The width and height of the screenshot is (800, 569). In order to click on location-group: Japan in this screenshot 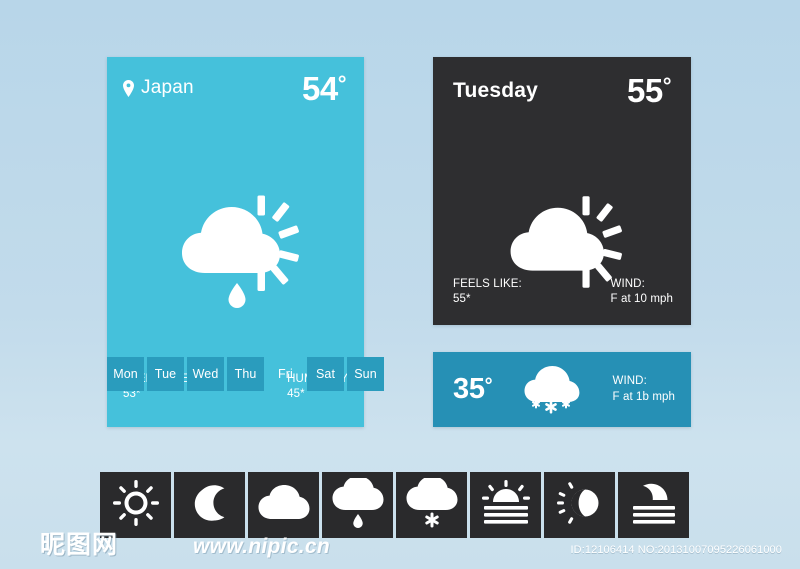, I will do `click(158, 88)`.